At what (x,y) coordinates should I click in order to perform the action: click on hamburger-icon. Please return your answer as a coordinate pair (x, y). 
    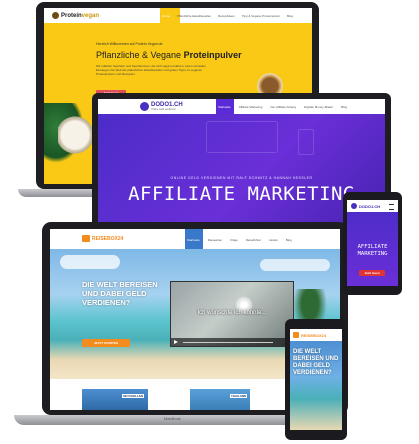
    Looking at the image, I should click on (391, 207).